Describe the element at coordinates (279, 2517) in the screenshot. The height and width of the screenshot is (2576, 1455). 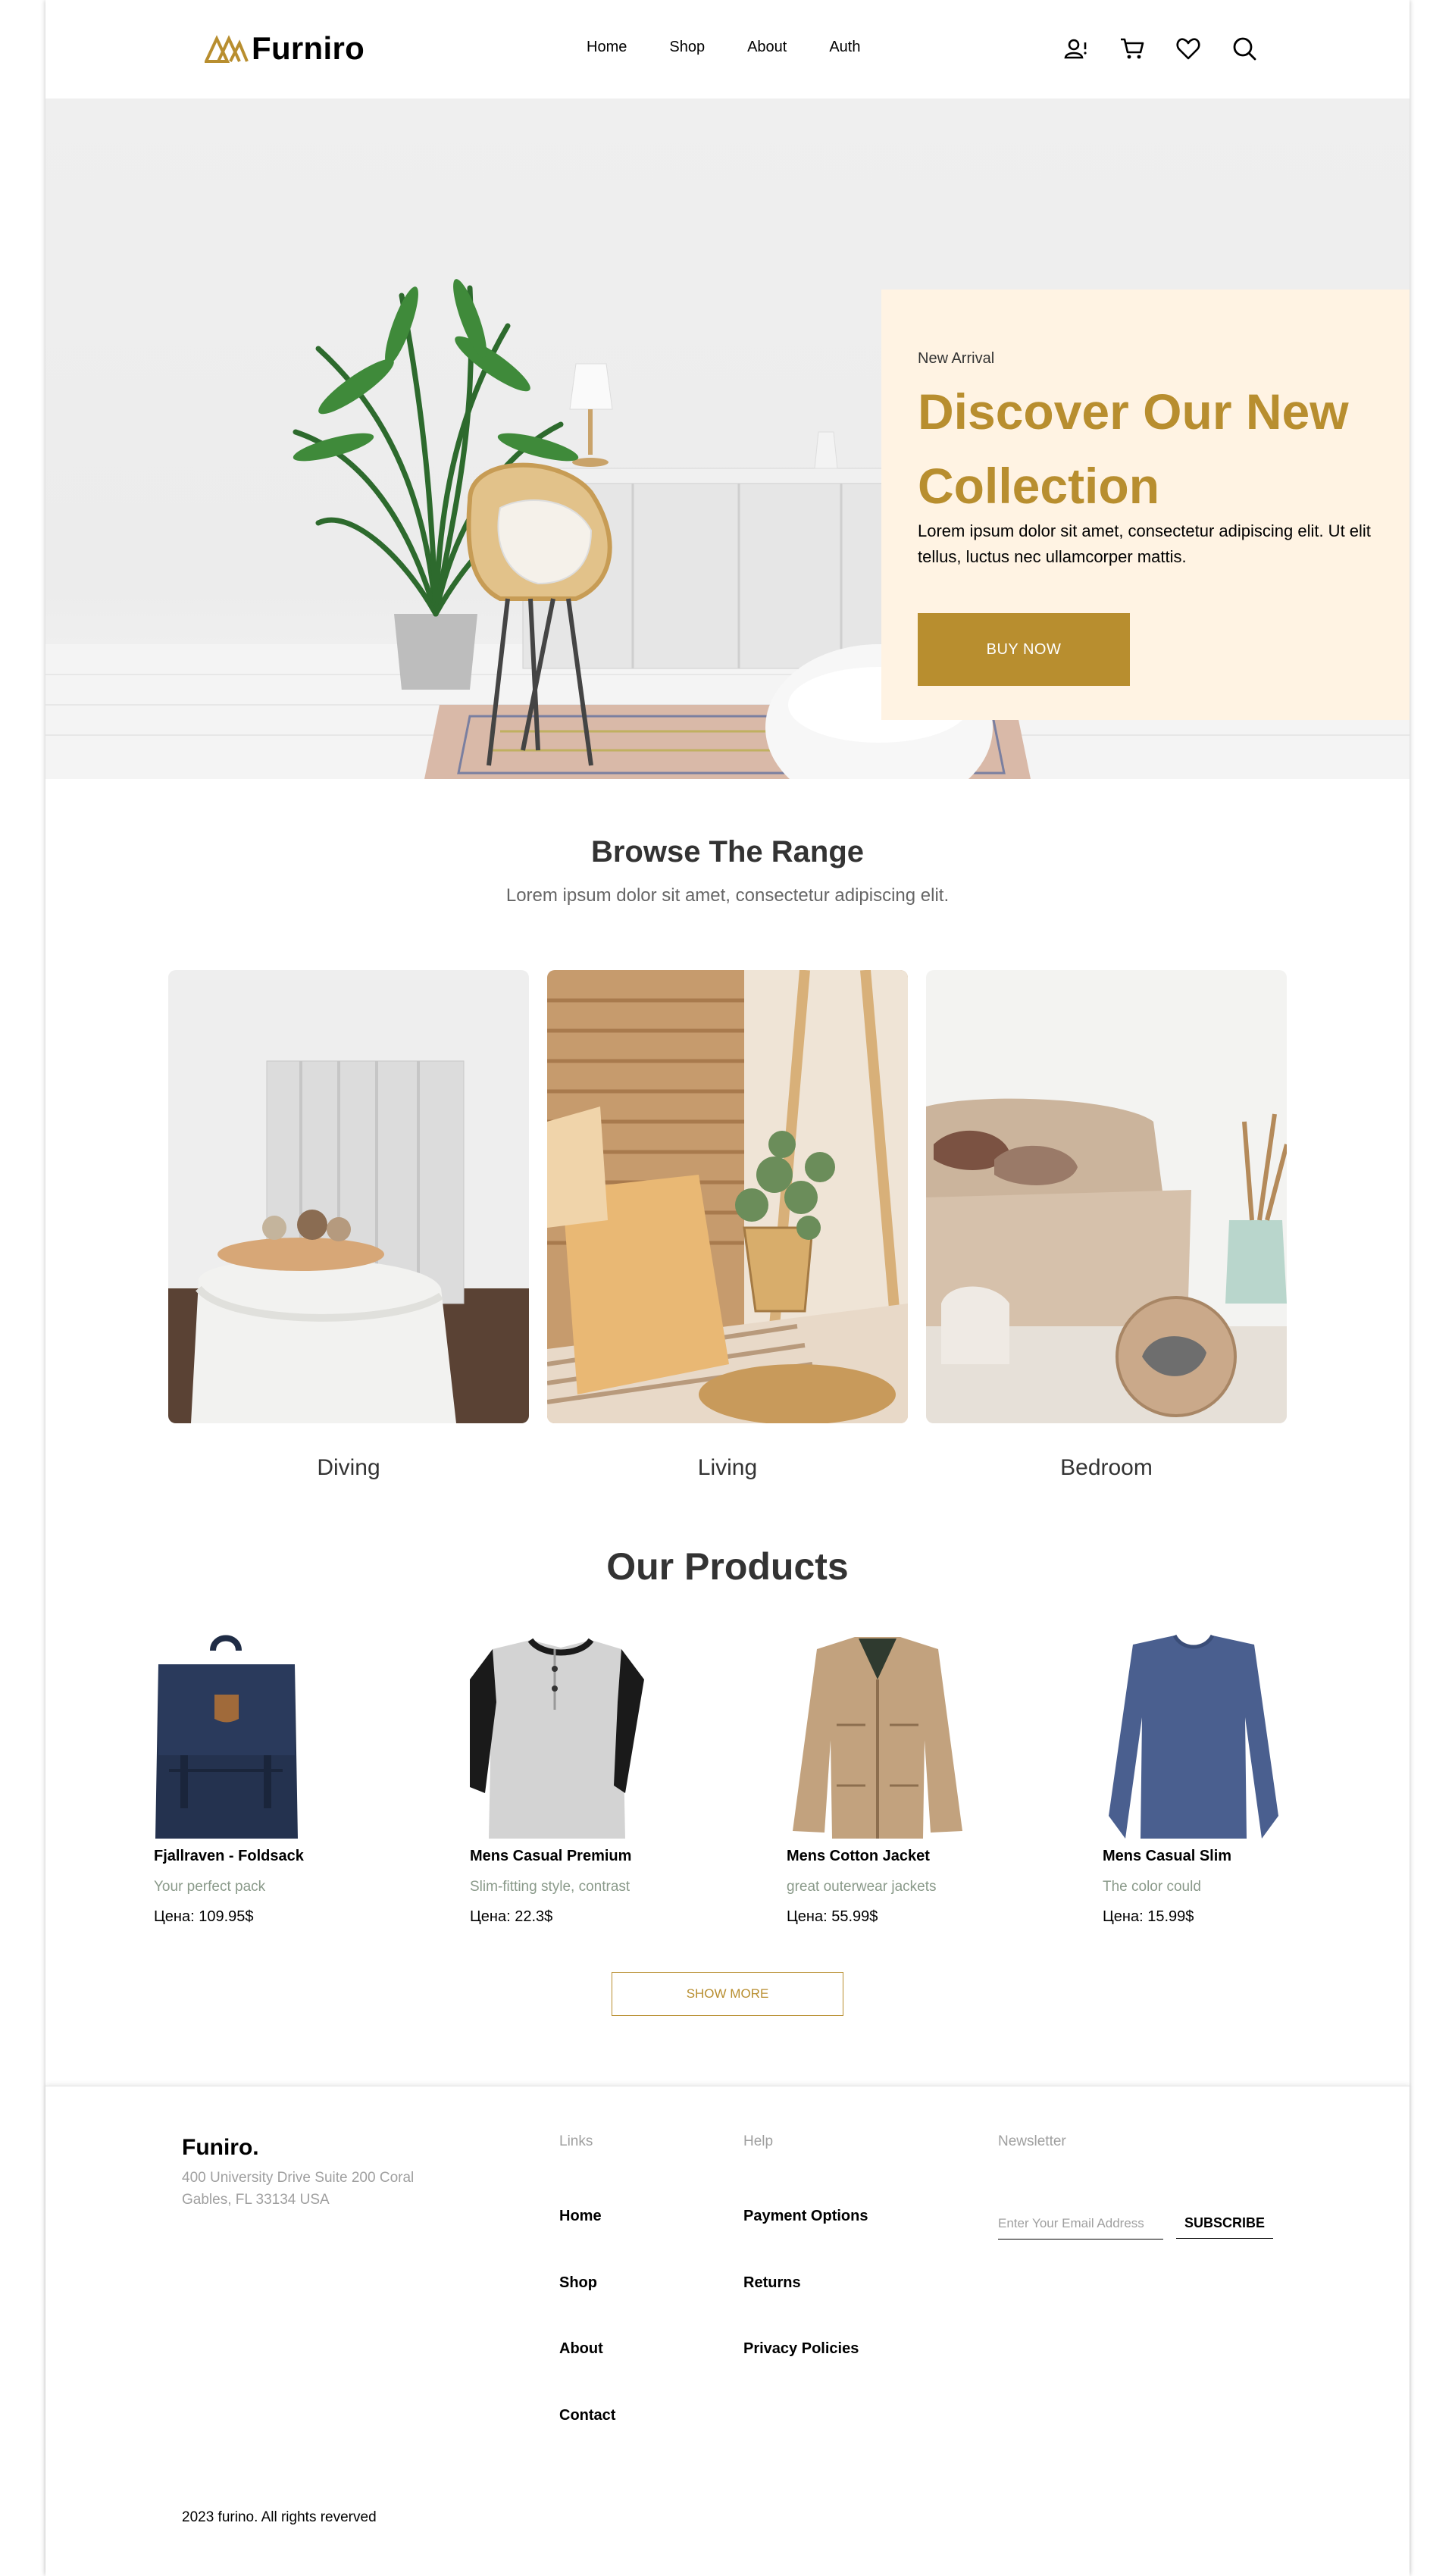
I see `footer-copyright: 2023 furino. All rights reverved` at that location.